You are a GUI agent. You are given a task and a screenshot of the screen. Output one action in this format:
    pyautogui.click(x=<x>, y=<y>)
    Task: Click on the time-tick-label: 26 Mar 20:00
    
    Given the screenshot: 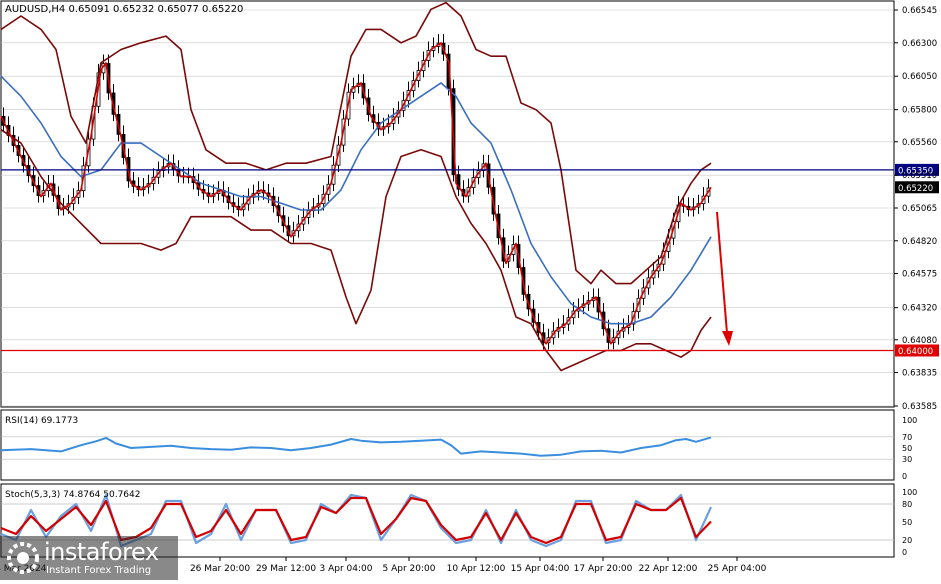 What is the action you would take?
    pyautogui.click(x=220, y=569)
    